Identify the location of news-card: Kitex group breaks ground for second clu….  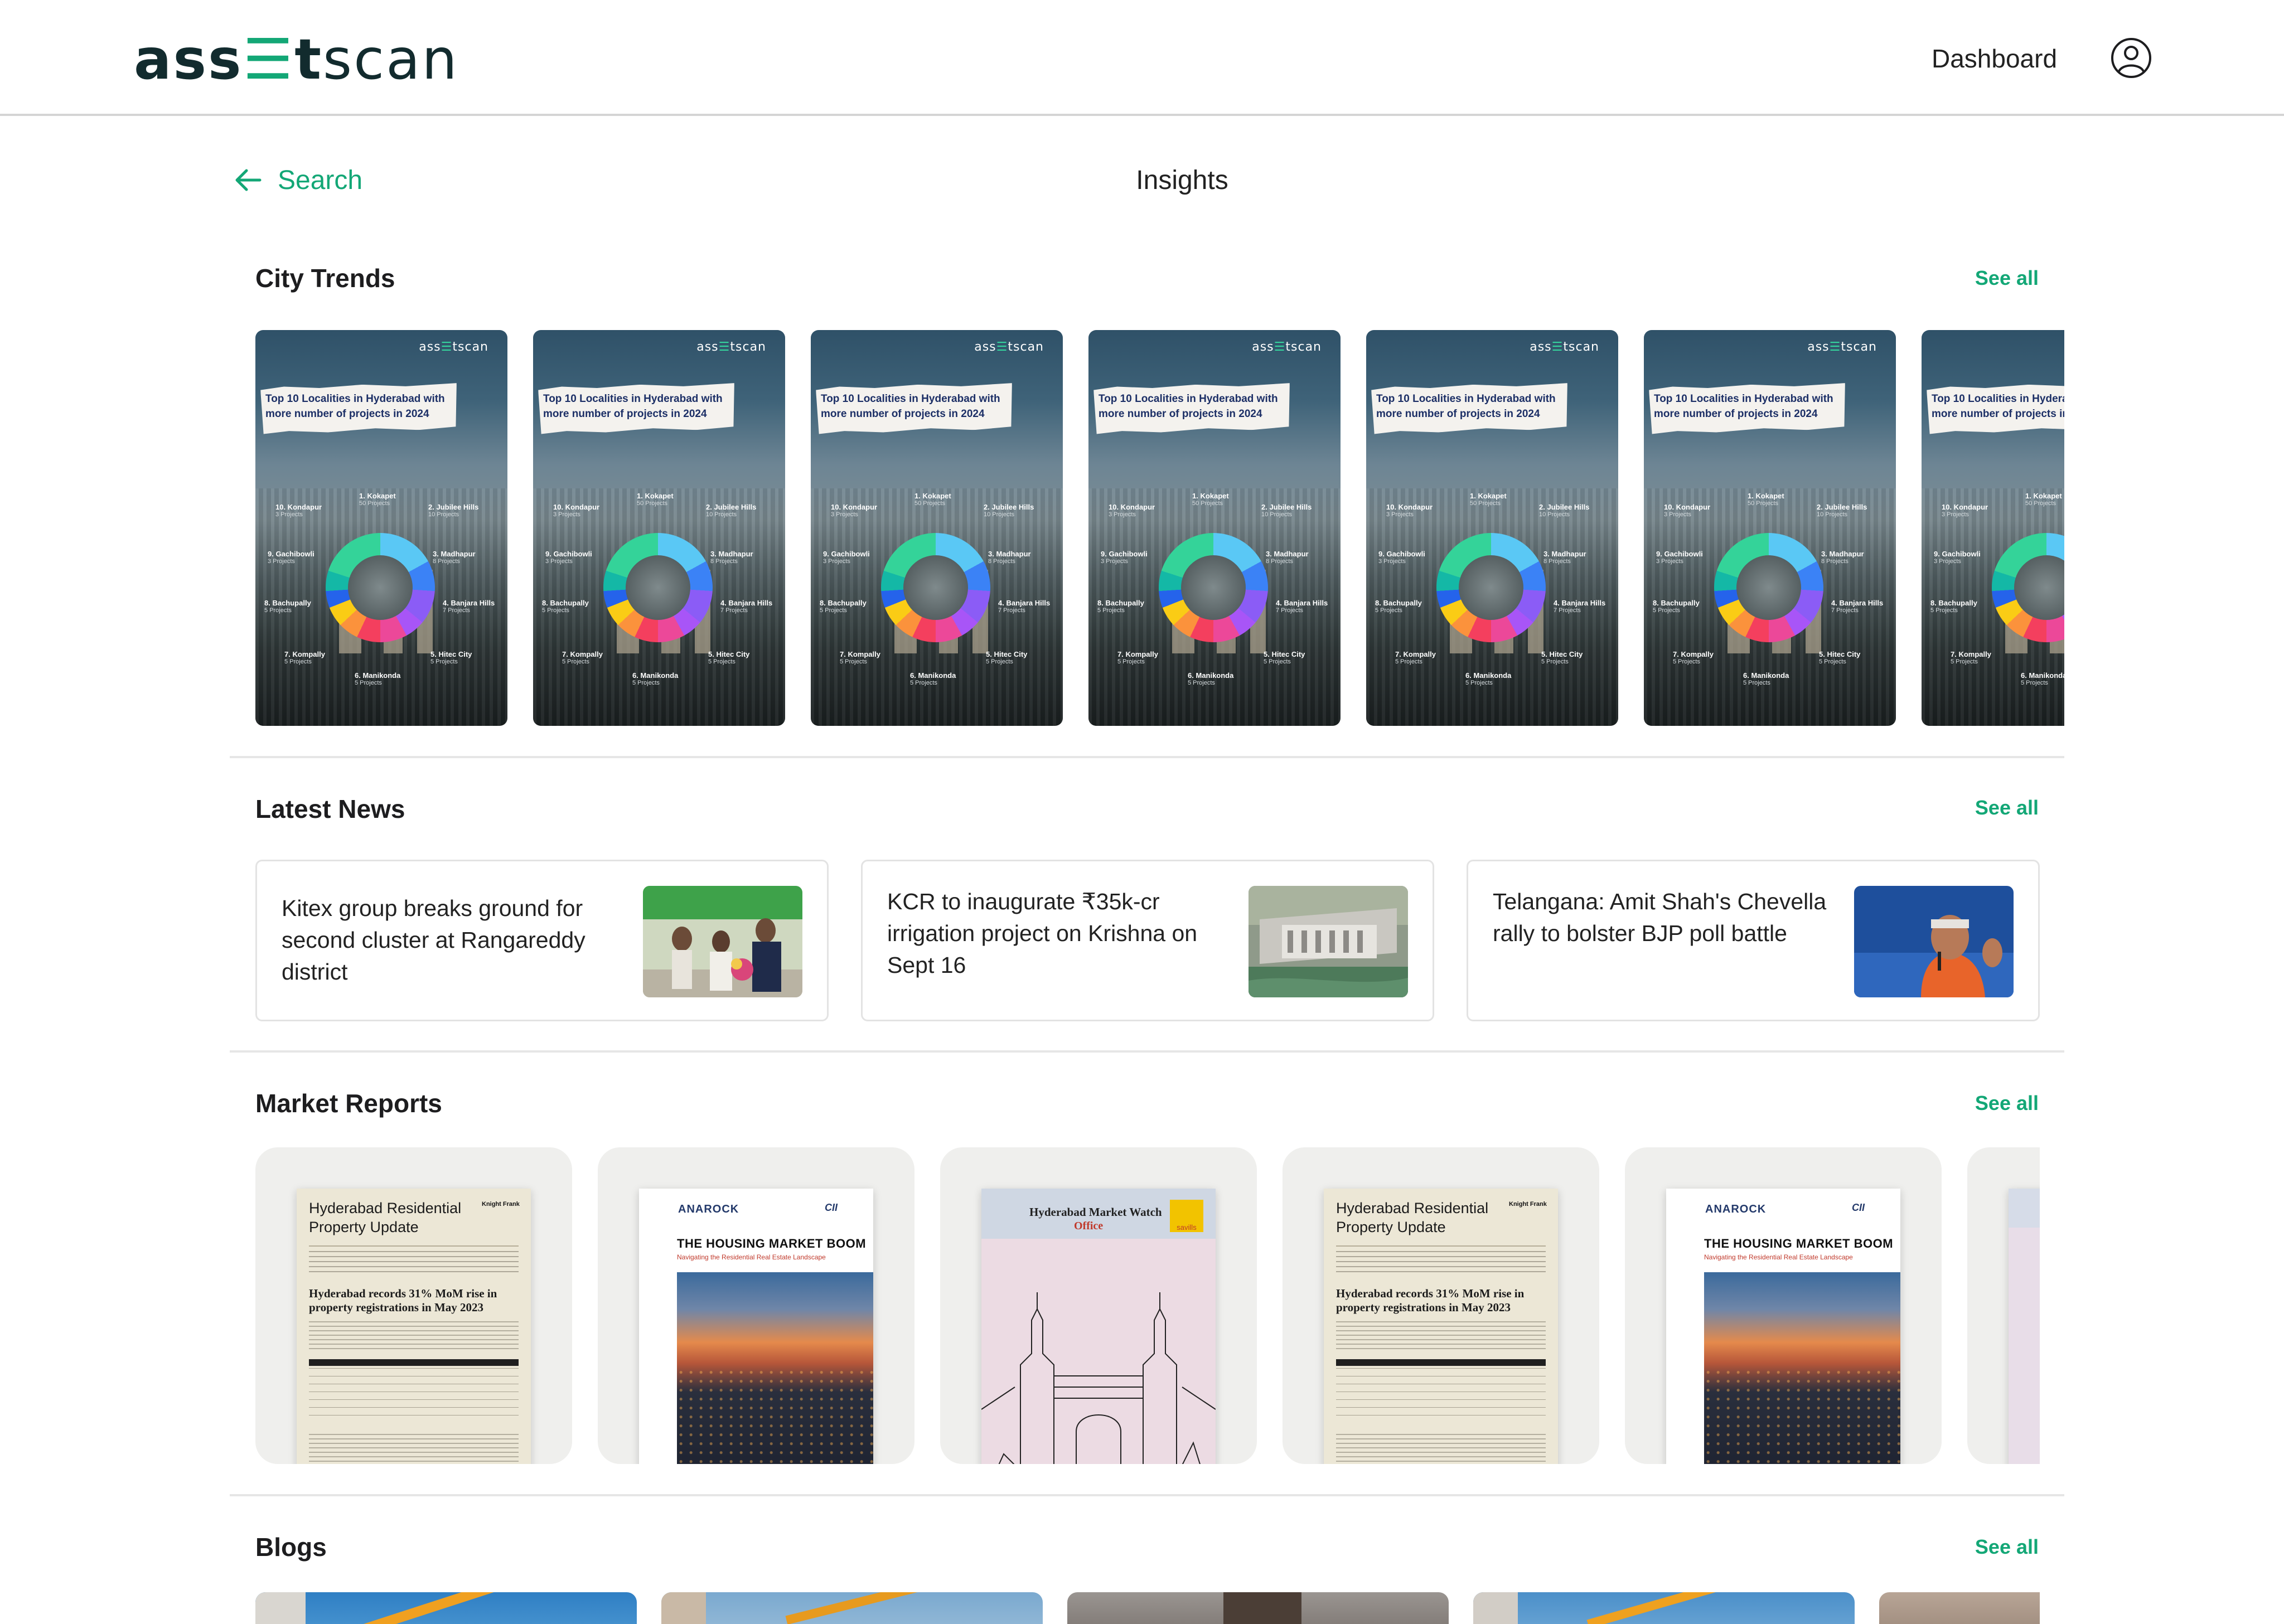
(542, 941).